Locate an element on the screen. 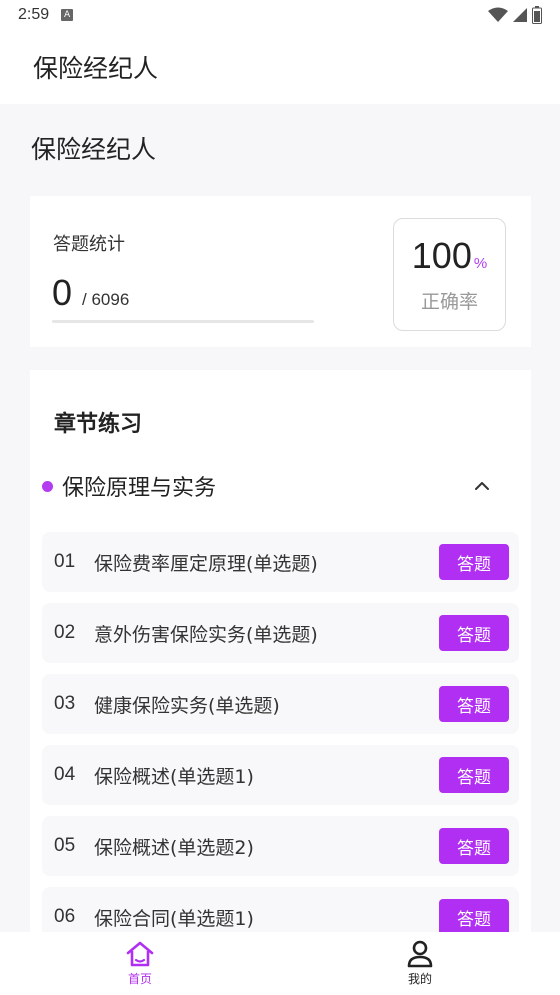 The image size is (560, 995). lesson-title: 意外伤害保险实务(单选题) is located at coordinates (206, 634).